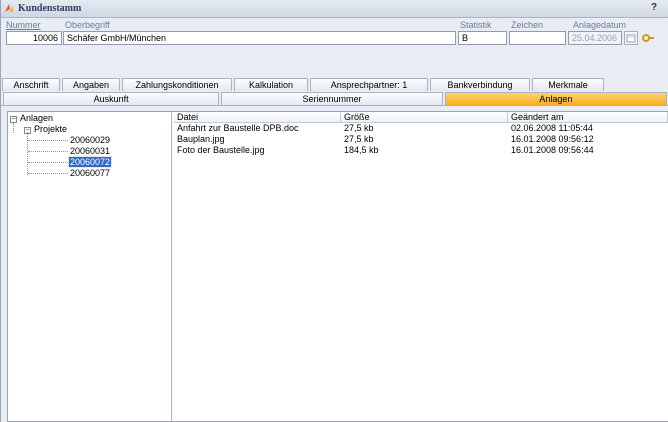 Image resolution: width=668 pixels, height=422 pixels. I want to click on tree-item: 20060077, so click(90, 173).